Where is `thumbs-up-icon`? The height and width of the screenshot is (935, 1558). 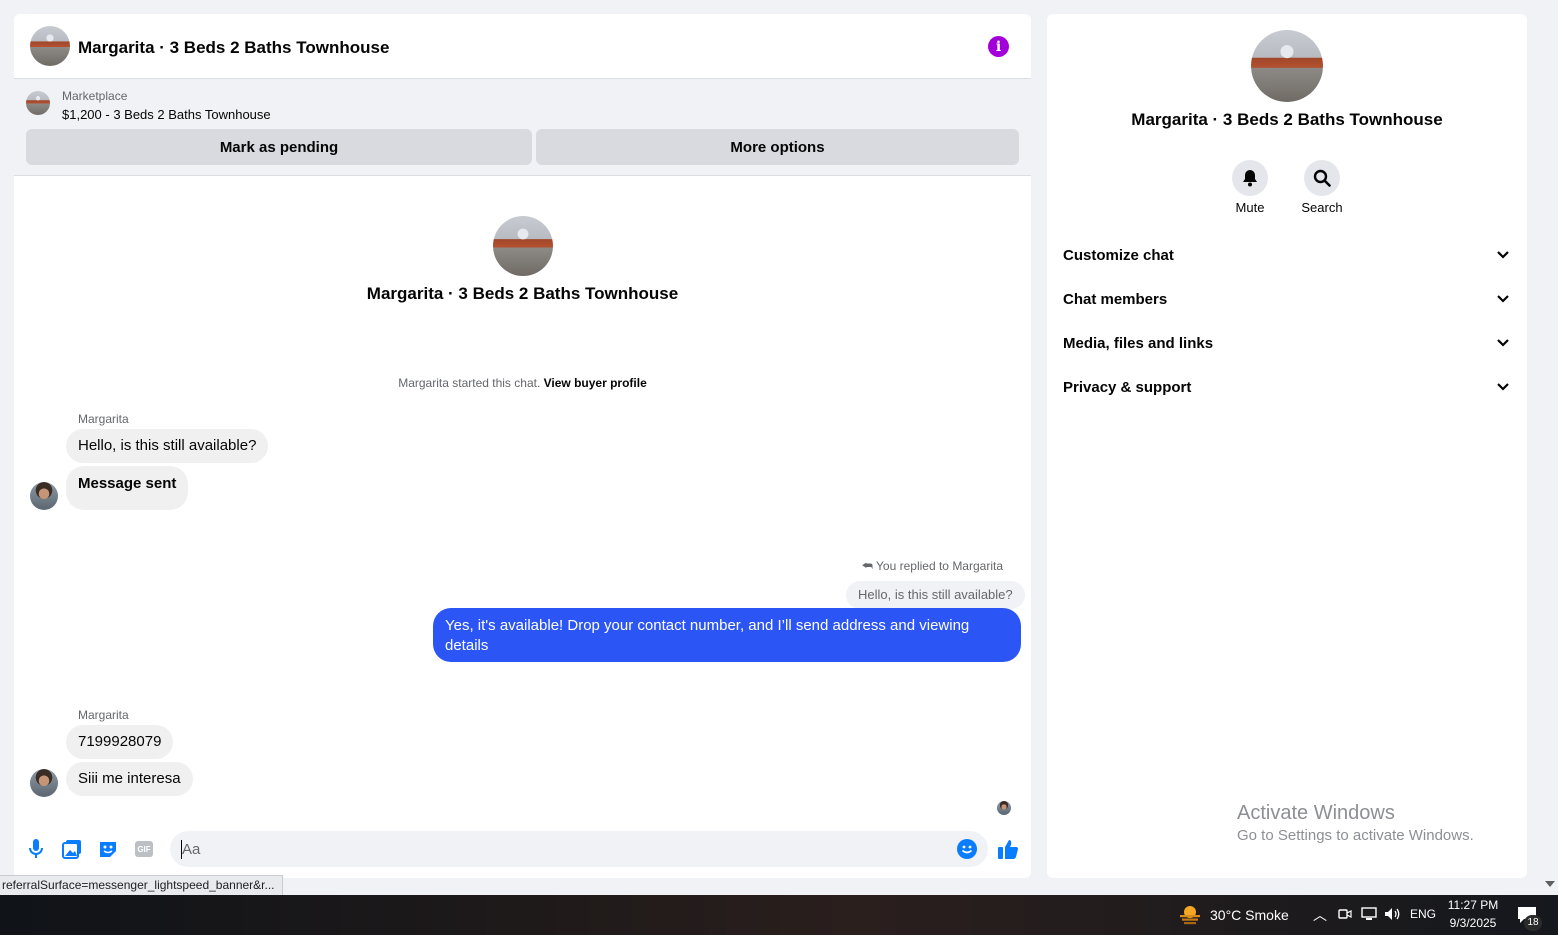 thumbs-up-icon is located at coordinates (1008, 849).